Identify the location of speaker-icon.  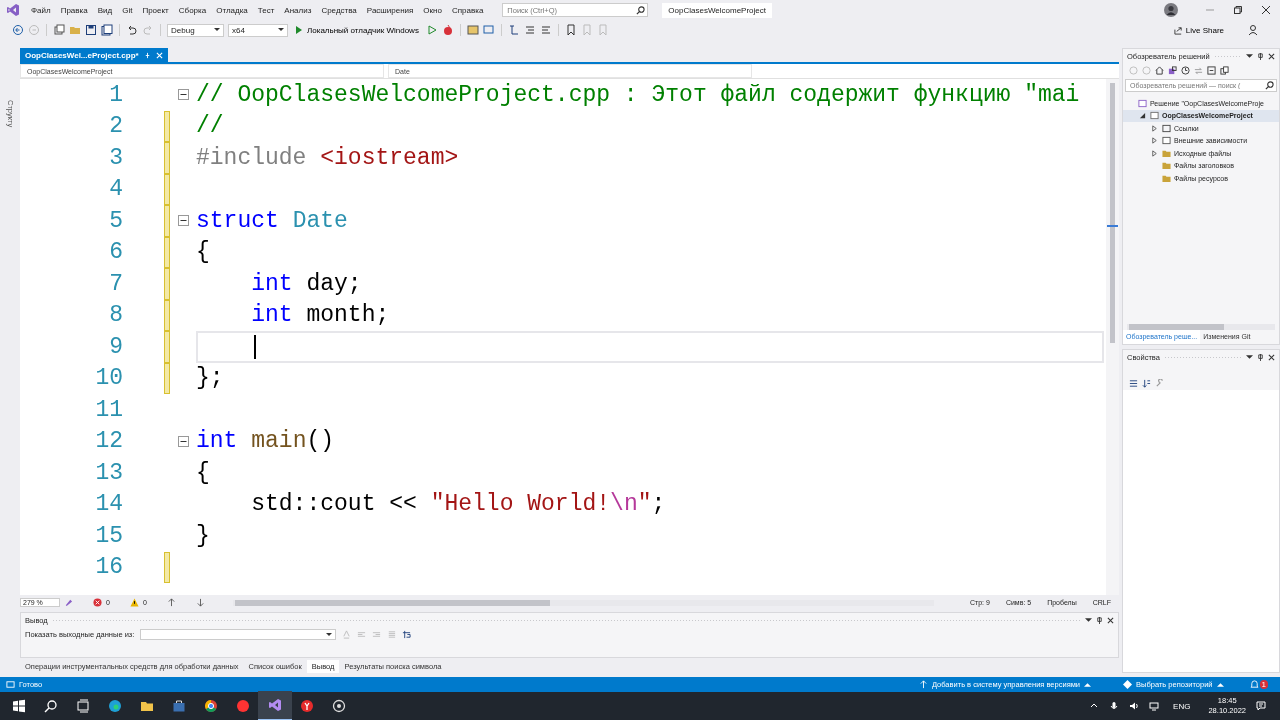
(1134, 706).